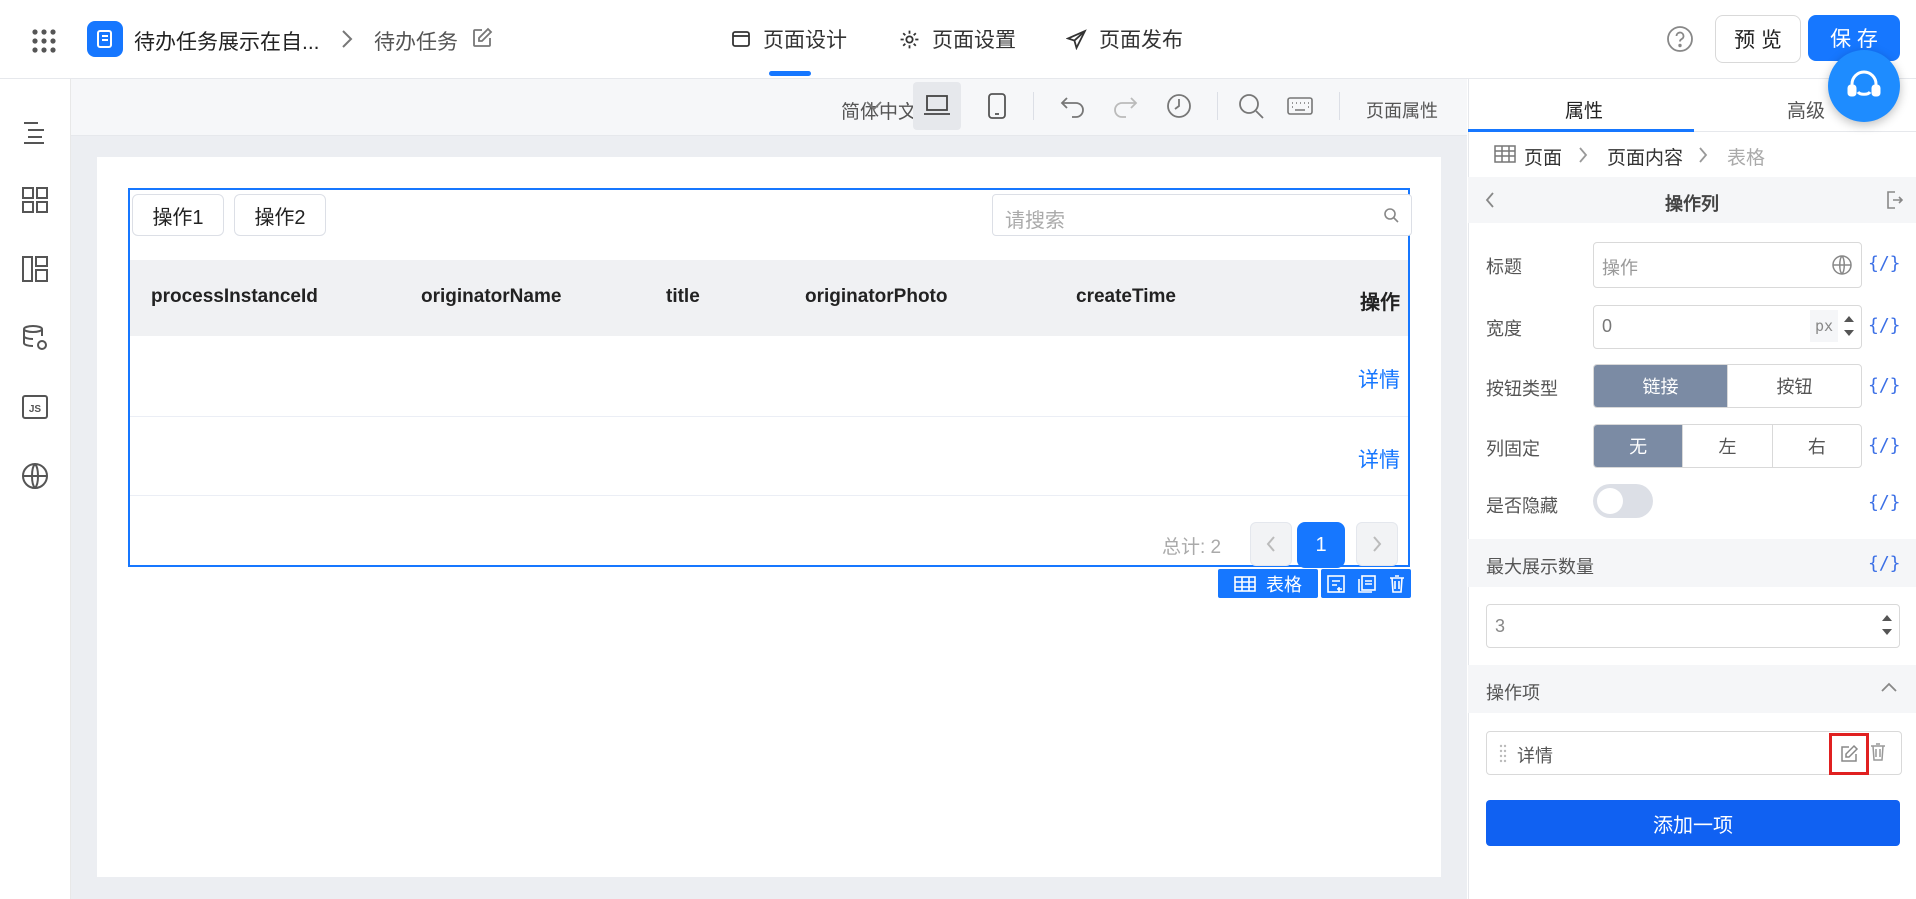 This screenshot has width=1916, height=899. What do you see at coordinates (1727, 265) in the screenshot?
I see `title-input: 操作` at bounding box center [1727, 265].